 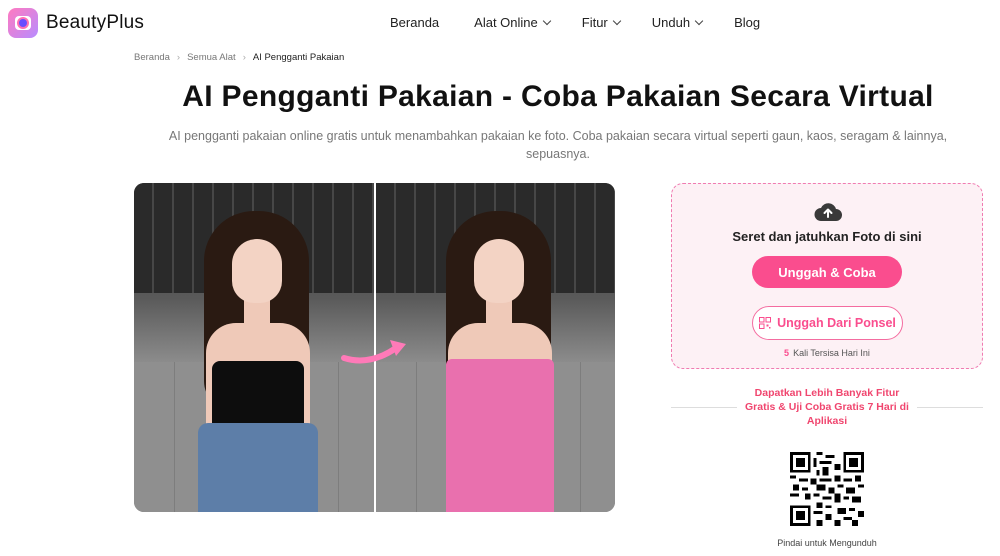 I want to click on brand-name: BeautyPlus, so click(x=95, y=22).